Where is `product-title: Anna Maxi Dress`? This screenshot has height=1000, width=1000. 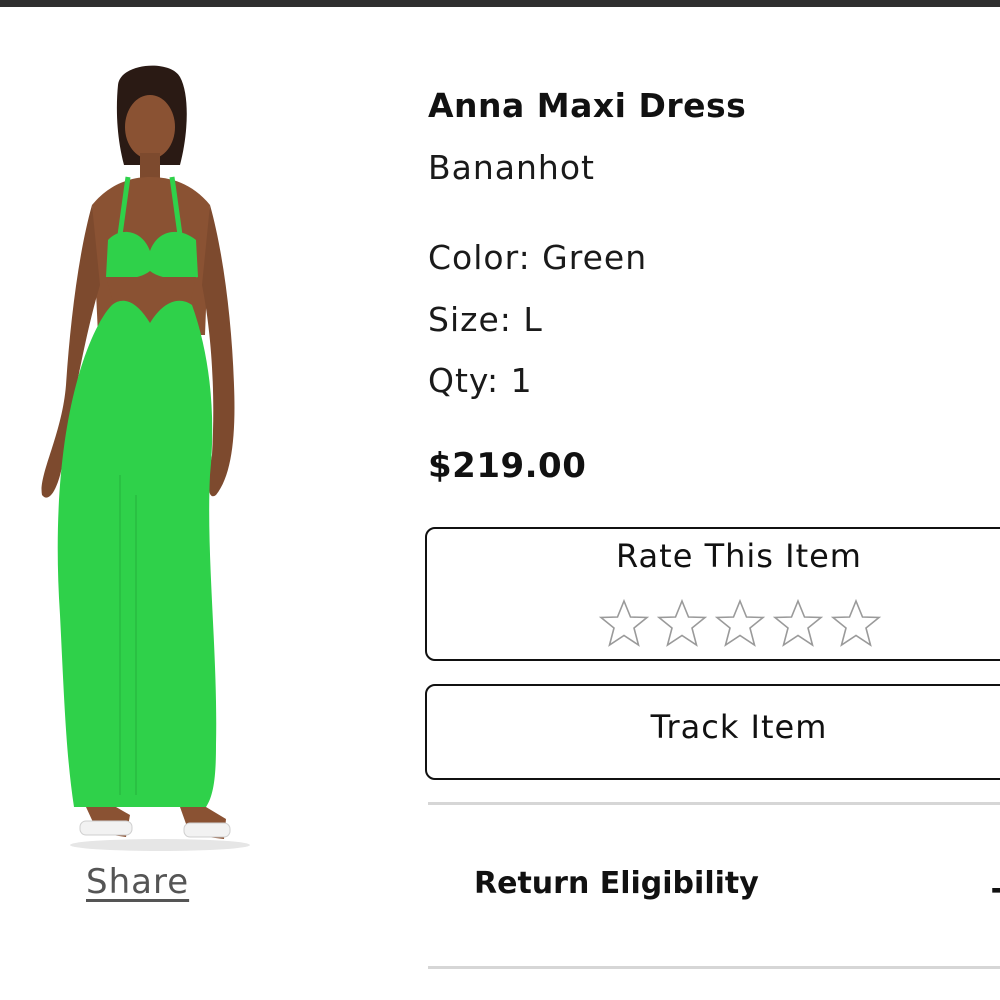
product-title: Anna Maxi Dress is located at coordinates (587, 105).